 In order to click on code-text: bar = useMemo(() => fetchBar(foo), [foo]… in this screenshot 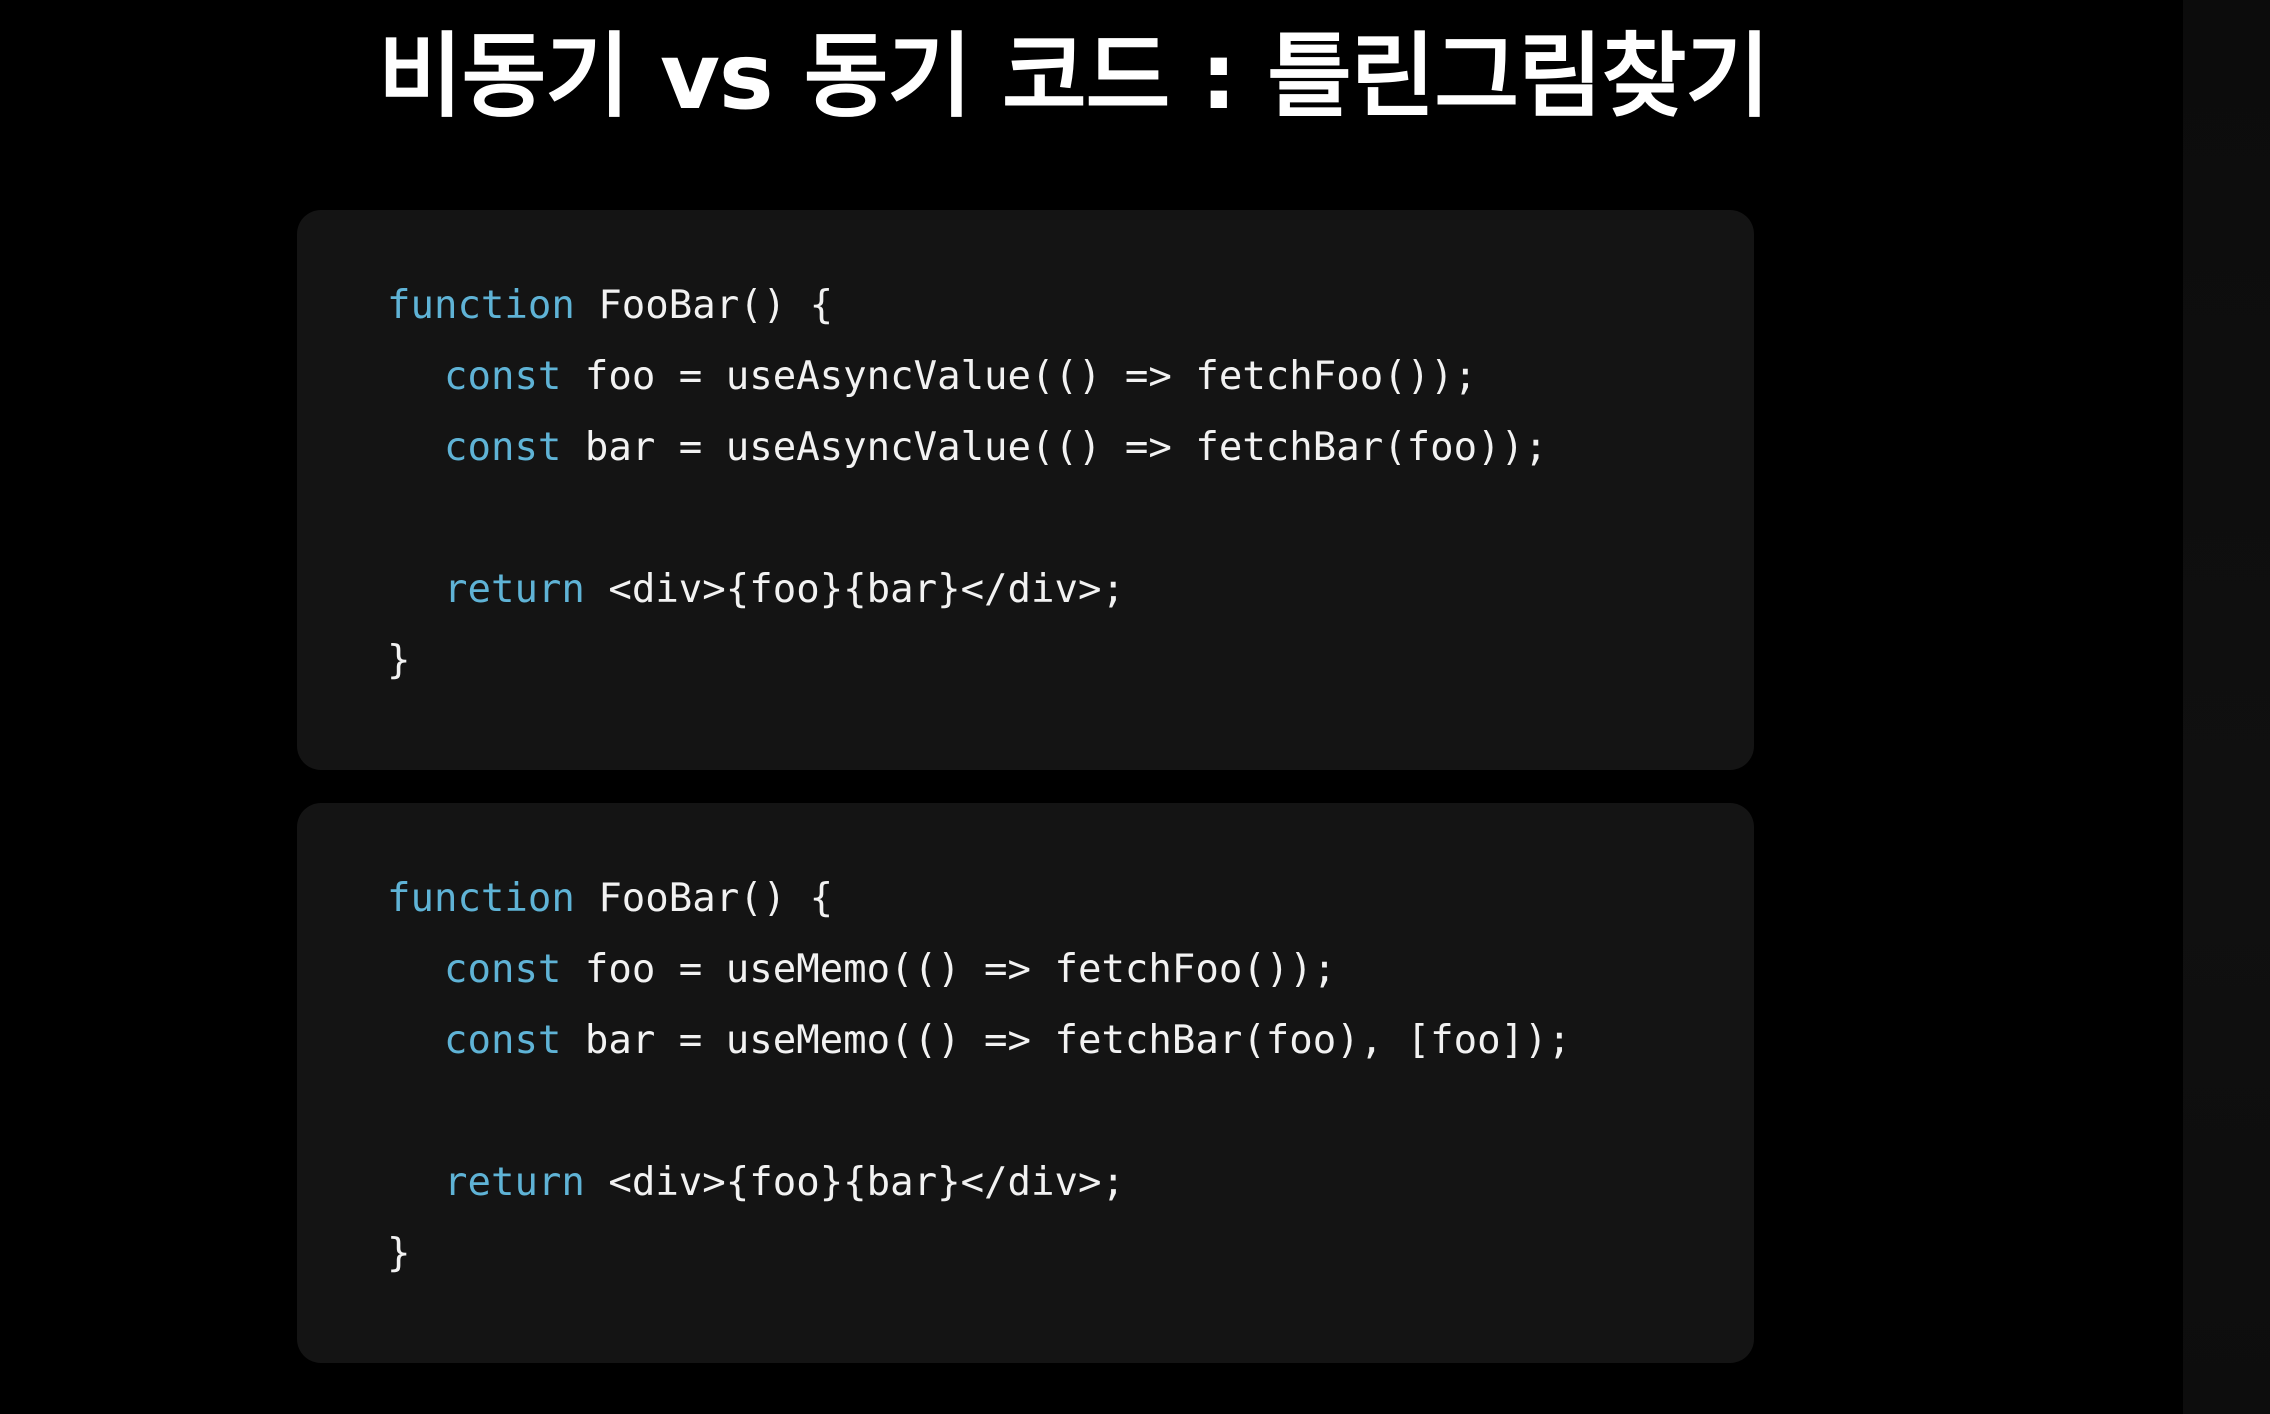, I will do `click(1066, 1040)`.